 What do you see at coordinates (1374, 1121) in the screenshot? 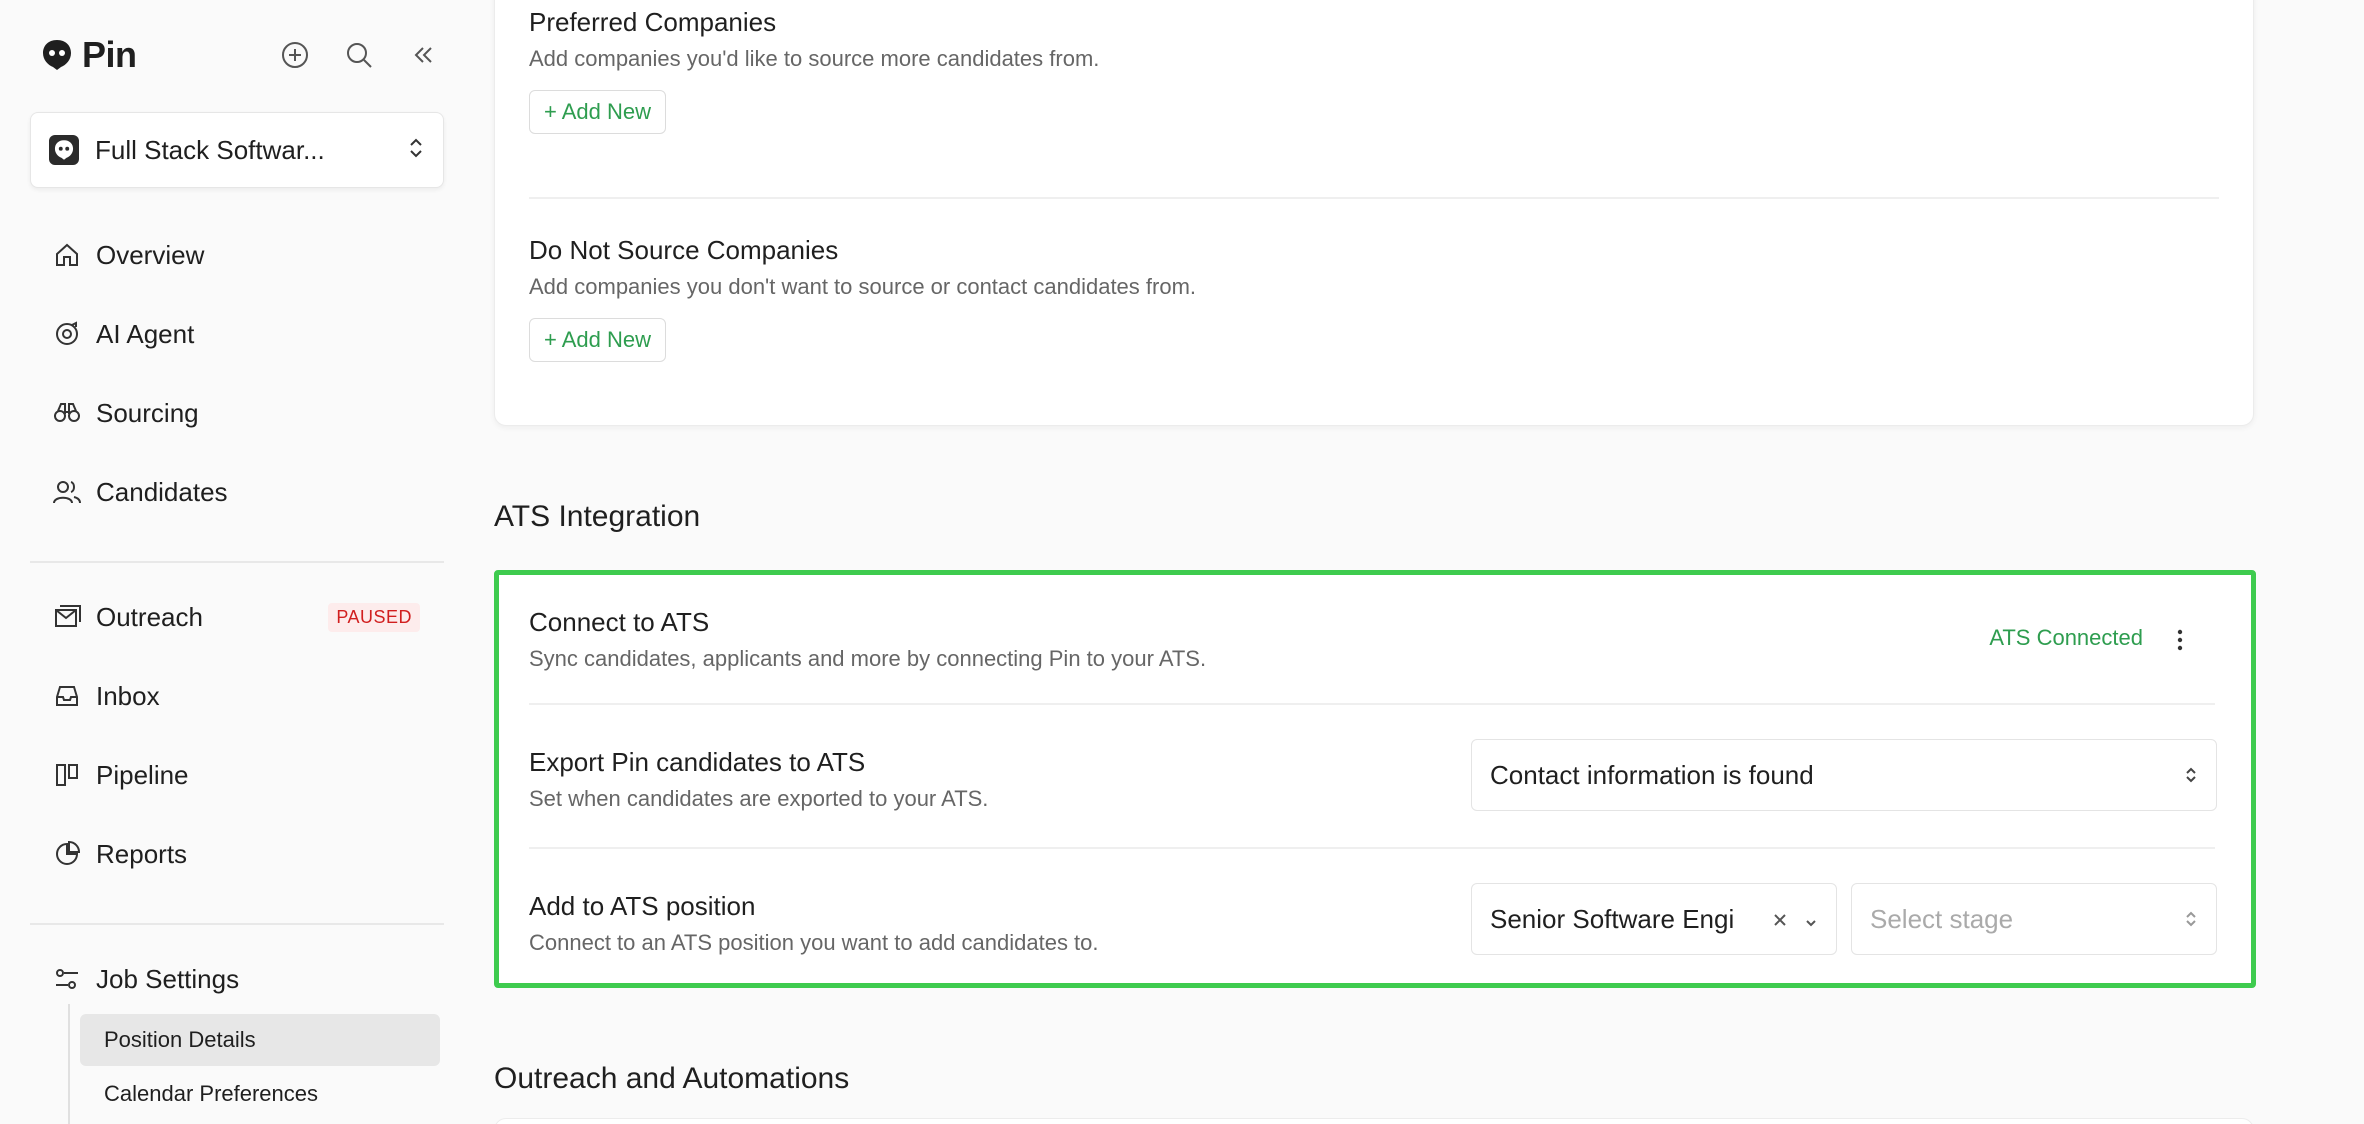
I see `outreach-card` at bounding box center [1374, 1121].